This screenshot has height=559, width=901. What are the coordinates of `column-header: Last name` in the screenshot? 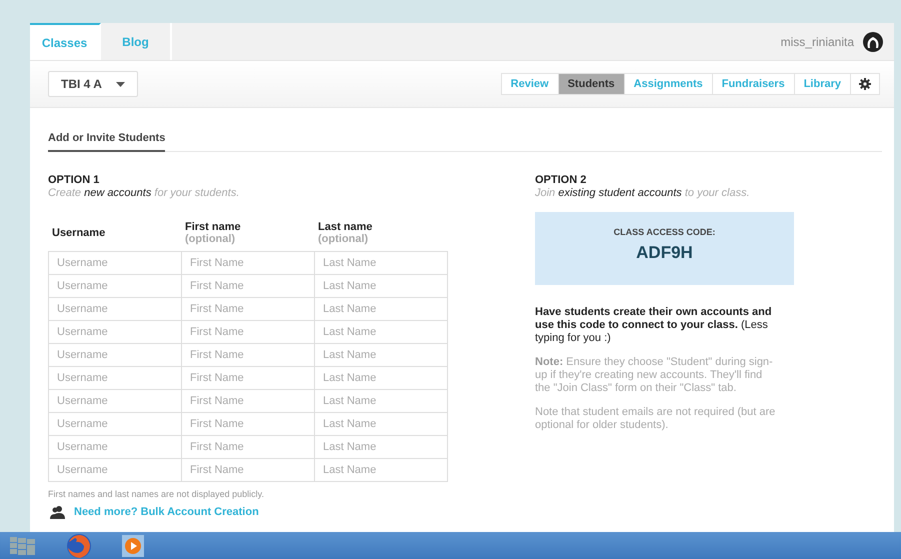 It's located at (346, 227).